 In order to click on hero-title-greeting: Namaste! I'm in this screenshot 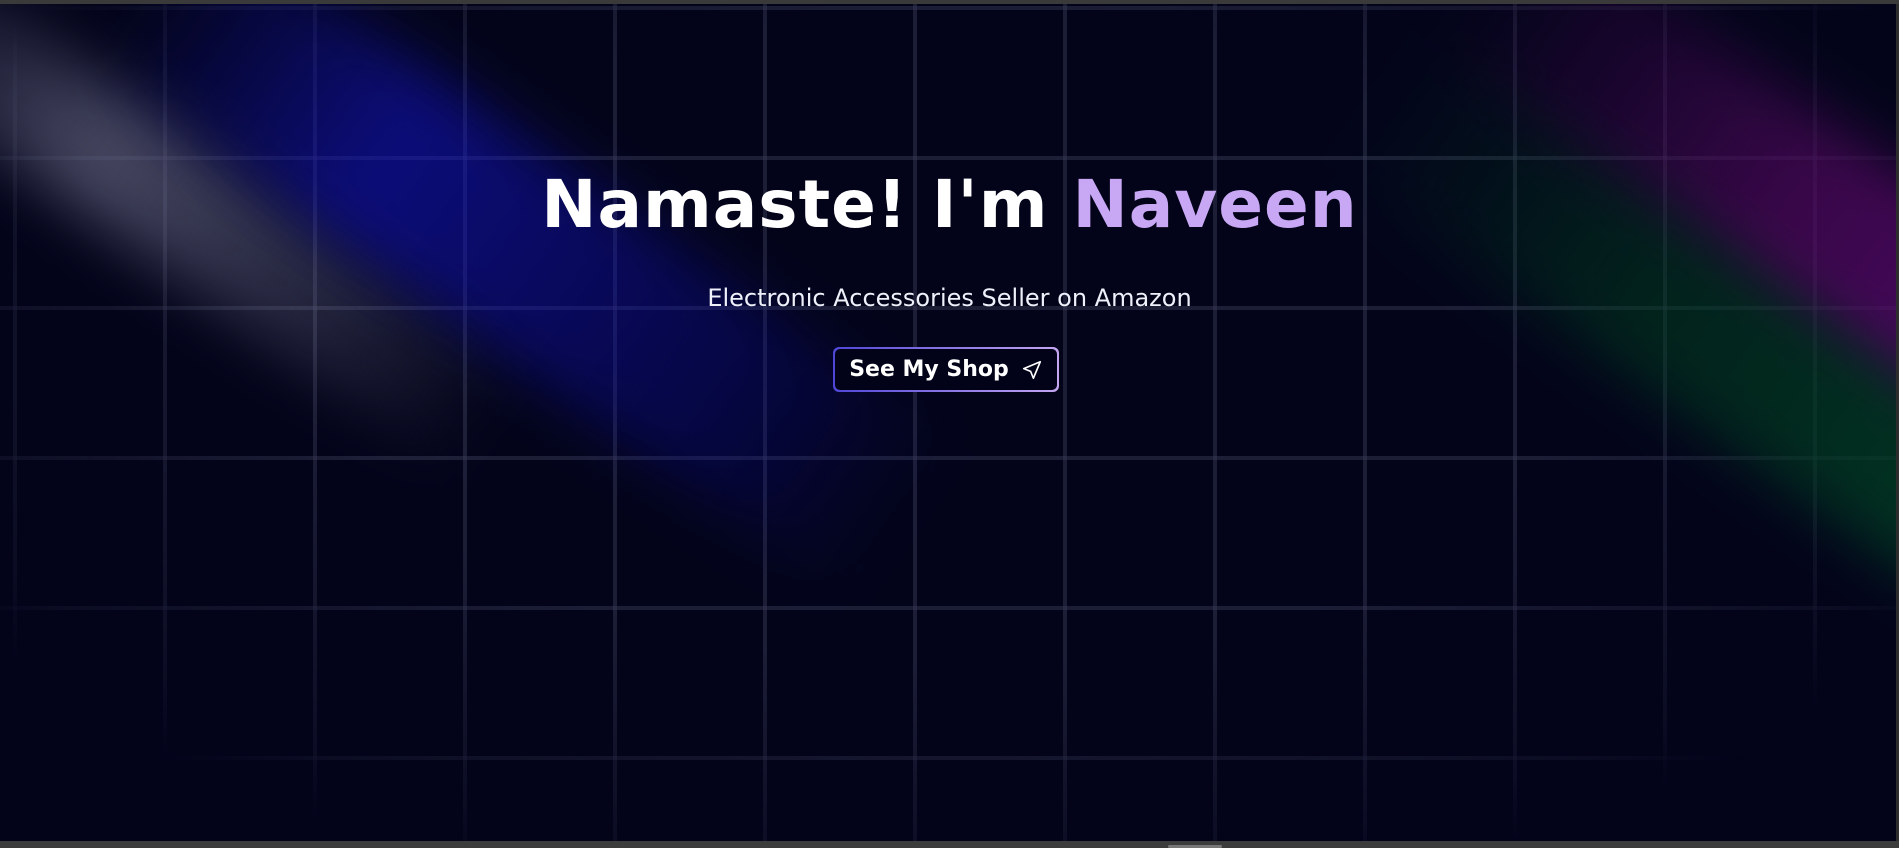, I will do `click(807, 204)`.